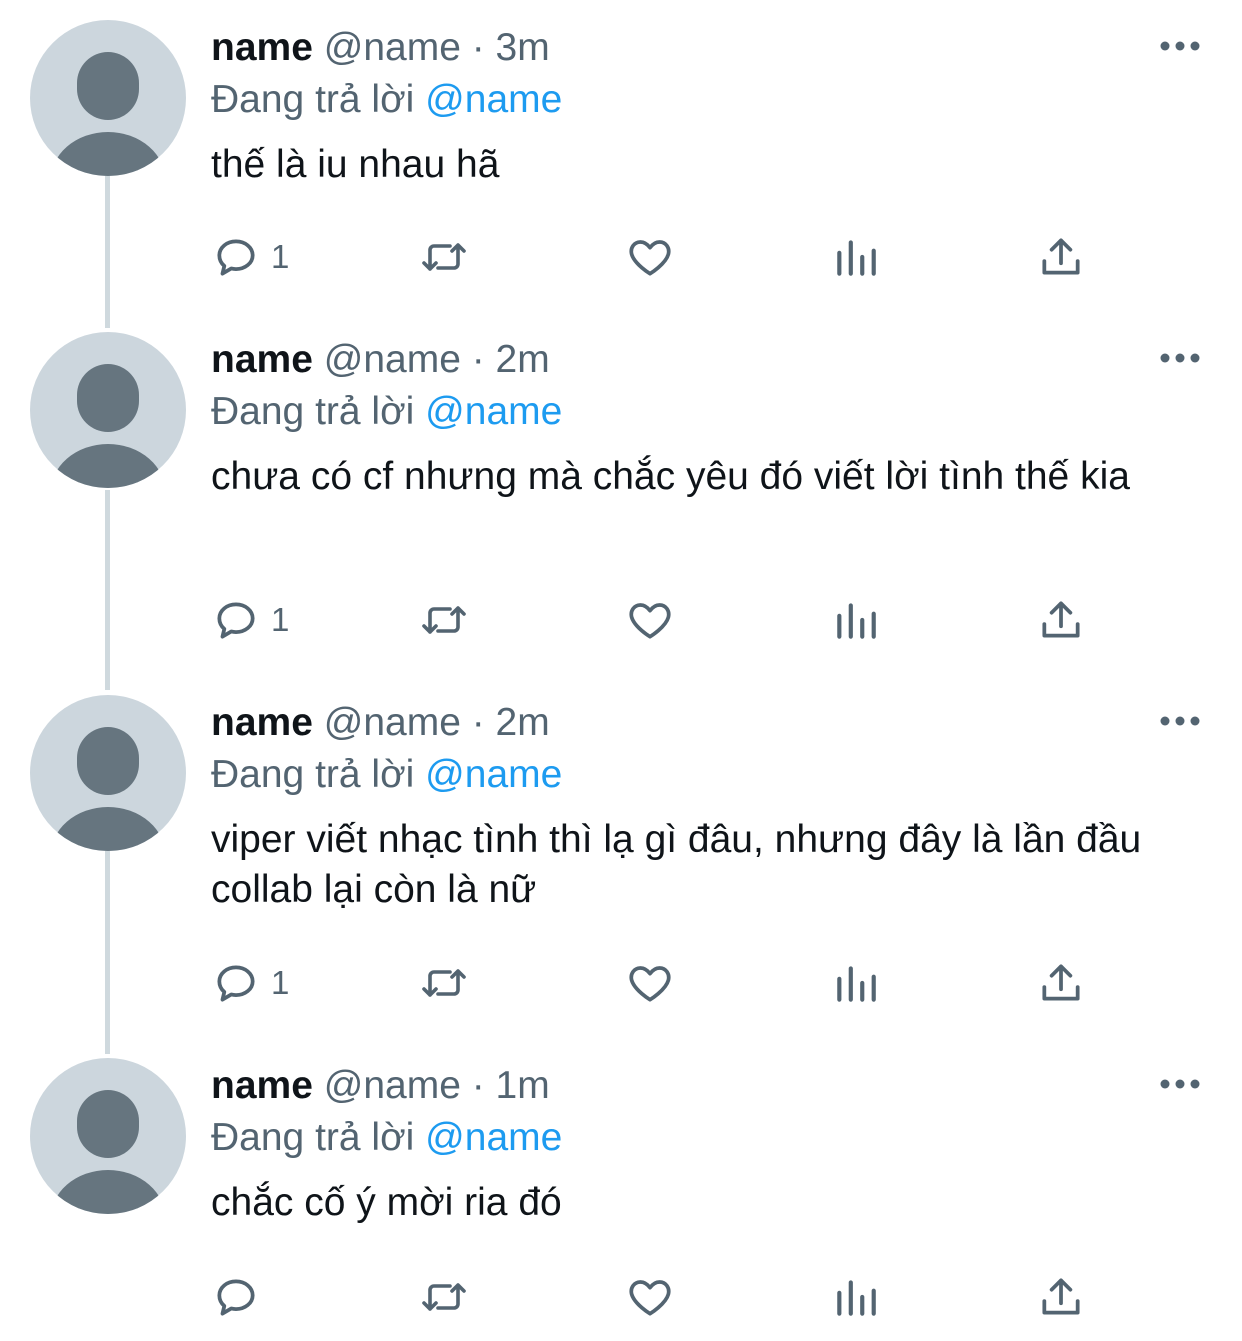 The width and height of the screenshot is (1242, 1341). Describe the element at coordinates (386, 1202) in the screenshot. I see `tweet-text: chắc cố ý mời ria đó` at that location.